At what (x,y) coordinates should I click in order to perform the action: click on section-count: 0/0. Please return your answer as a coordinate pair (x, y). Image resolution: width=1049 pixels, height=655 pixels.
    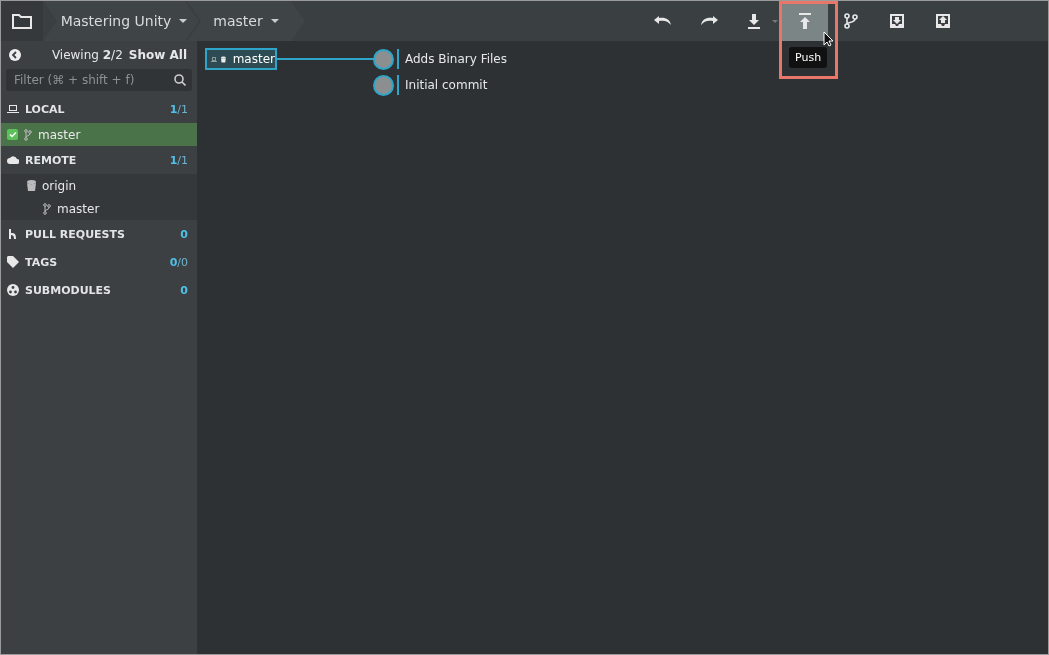
    Looking at the image, I should click on (178, 262).